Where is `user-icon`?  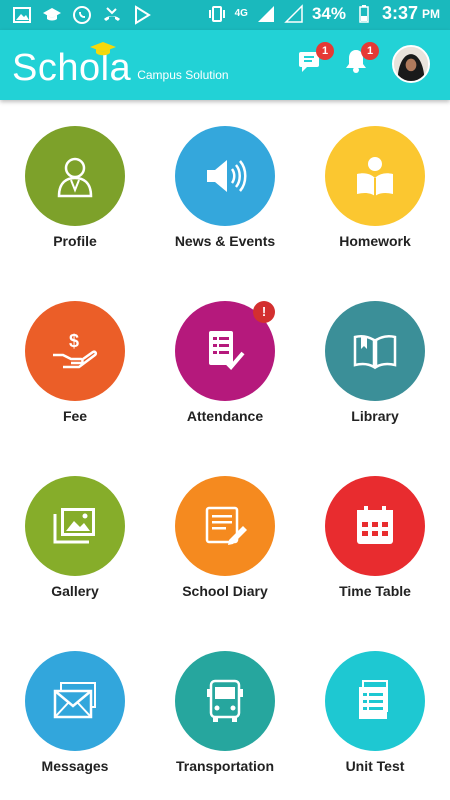
user-icon is located at coordinates (75, 177).